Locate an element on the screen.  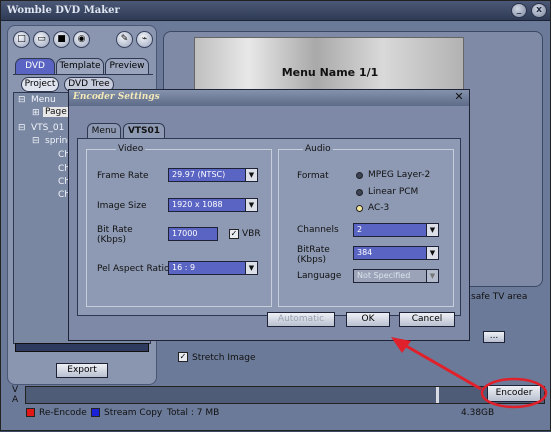
annotation-overlay is located at coordinates (469, 373).